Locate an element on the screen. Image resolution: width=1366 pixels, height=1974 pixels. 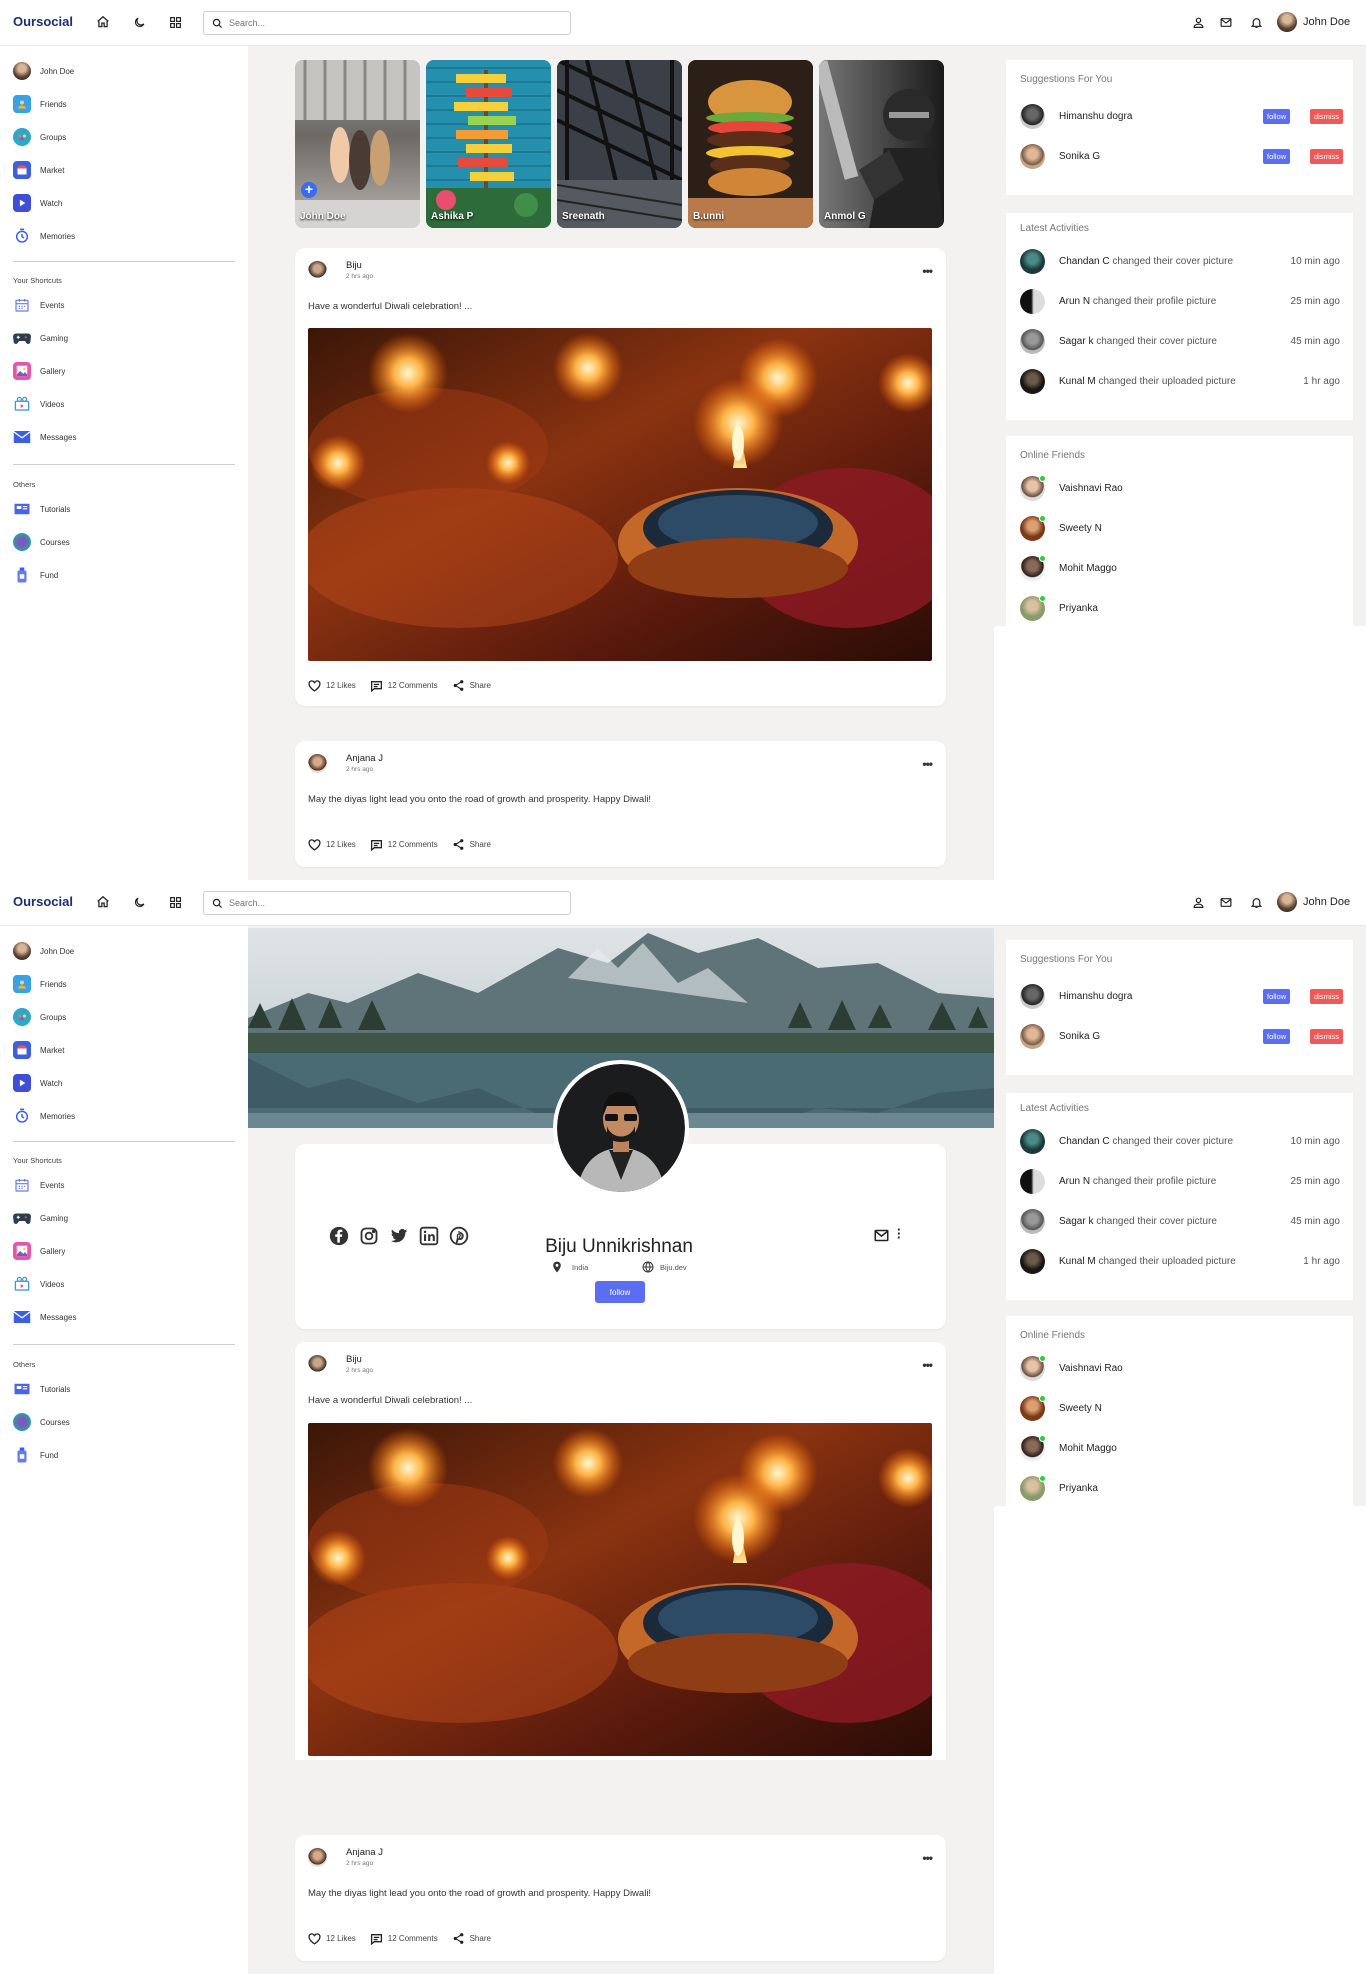
sidebar-item-watch: Watch is located at coordinates (37, 203).